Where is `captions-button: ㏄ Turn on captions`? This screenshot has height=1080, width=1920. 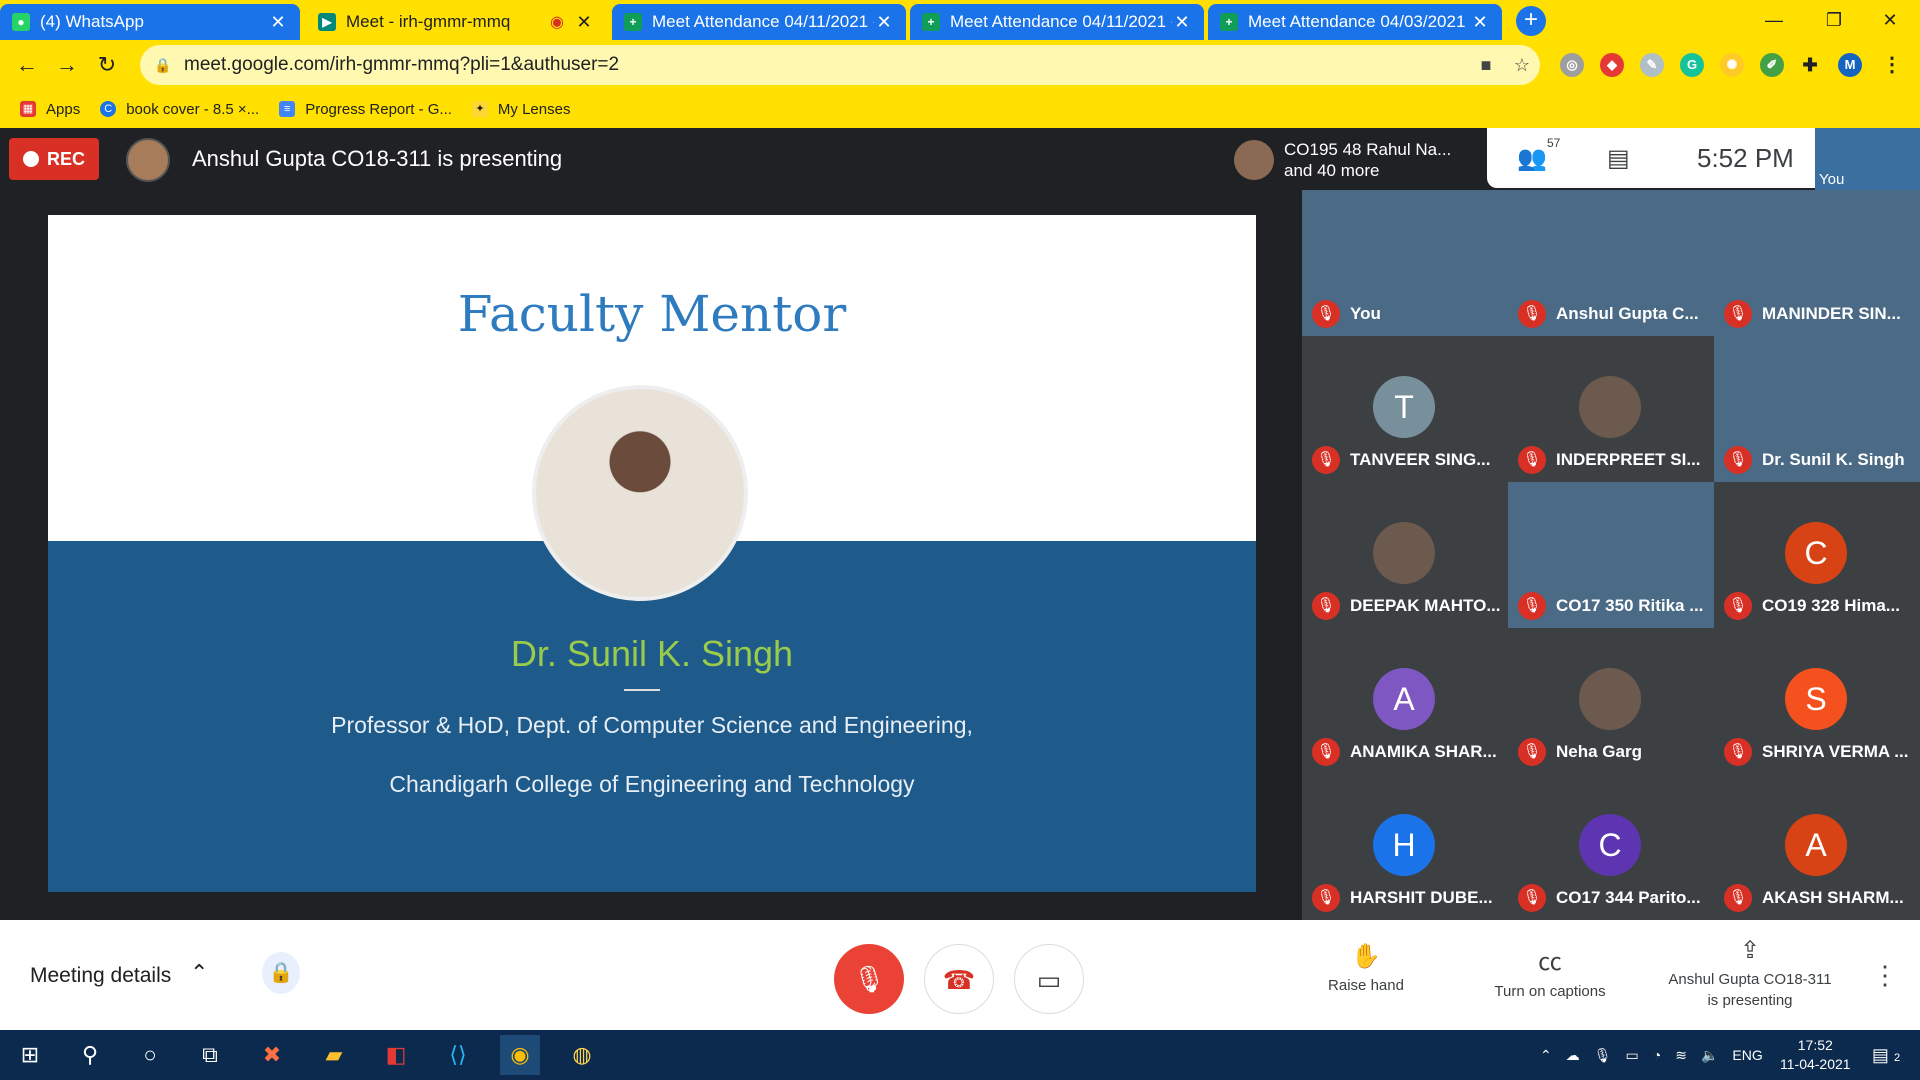 captions-button: ㏄ Turn on captions is located at coordinates (1550, 971).